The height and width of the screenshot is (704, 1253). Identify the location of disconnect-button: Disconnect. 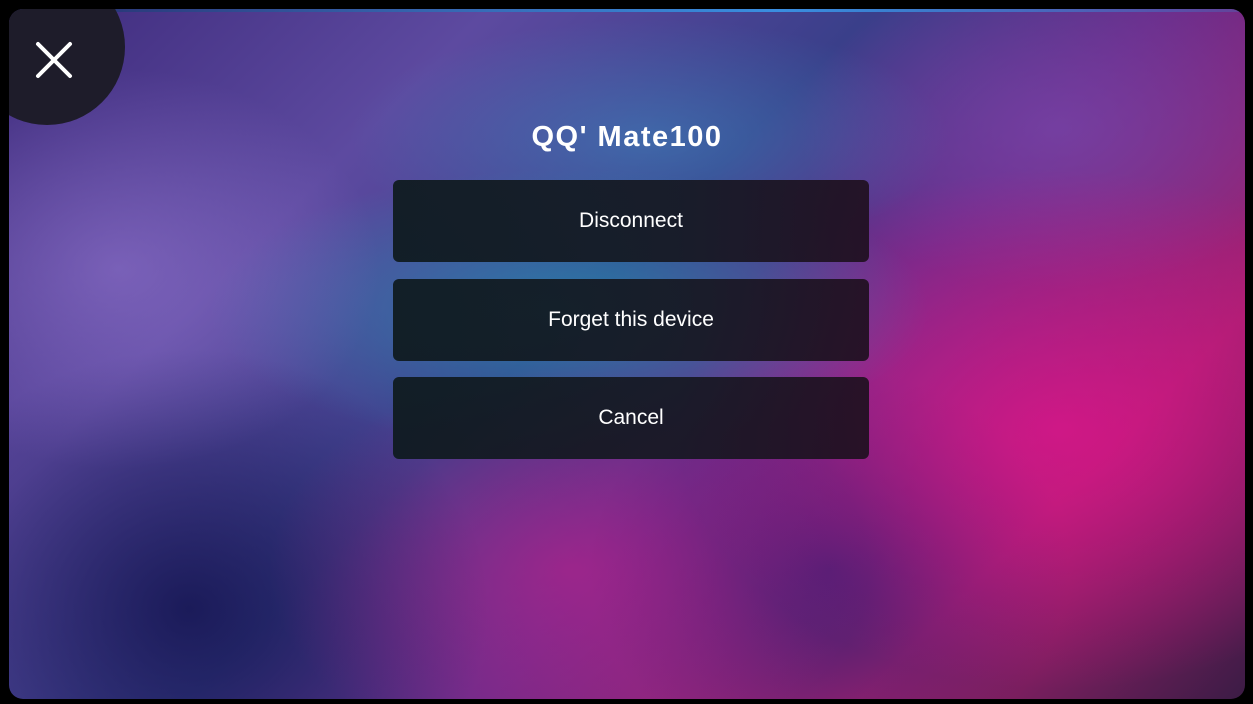
(631, 221).